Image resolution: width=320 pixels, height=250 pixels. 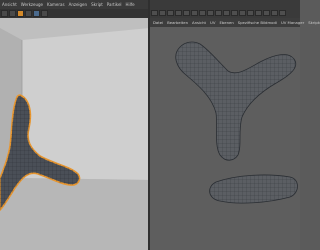 I want to click on scale-tool-icon, so click(x=28, y=13).